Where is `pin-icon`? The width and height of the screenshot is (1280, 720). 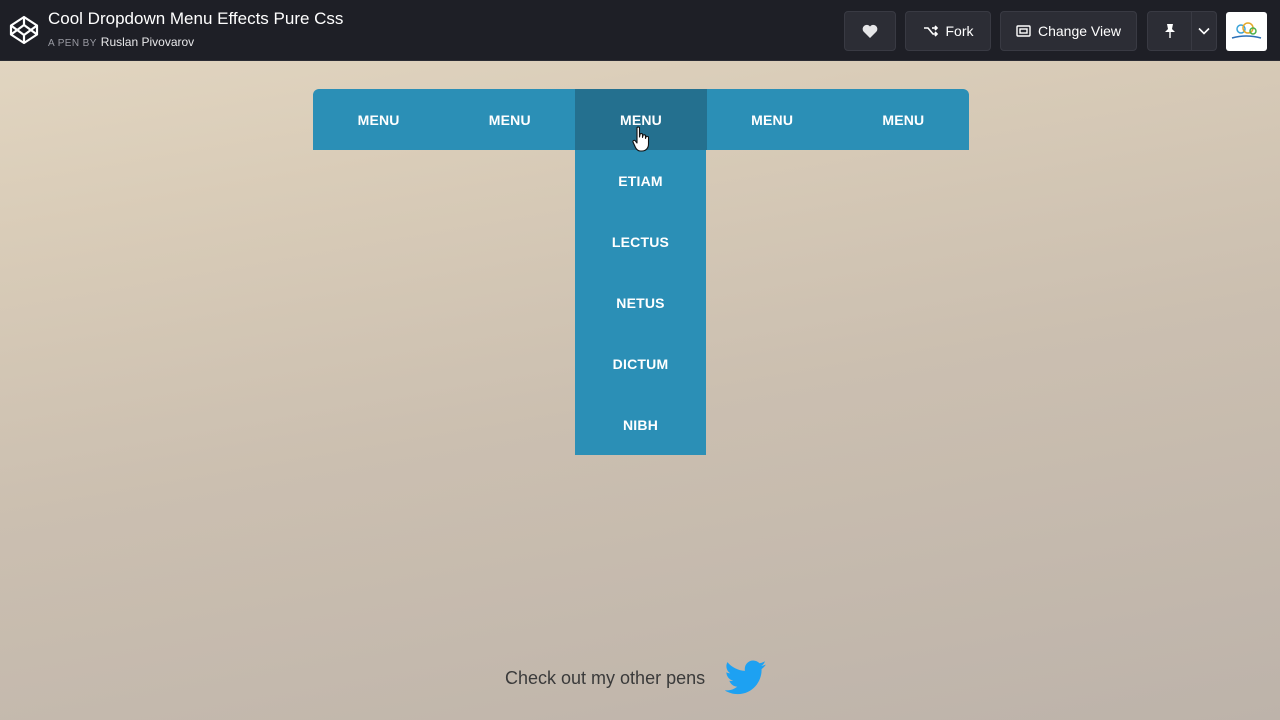
pin-icon is located at coordinates (1169, 31).